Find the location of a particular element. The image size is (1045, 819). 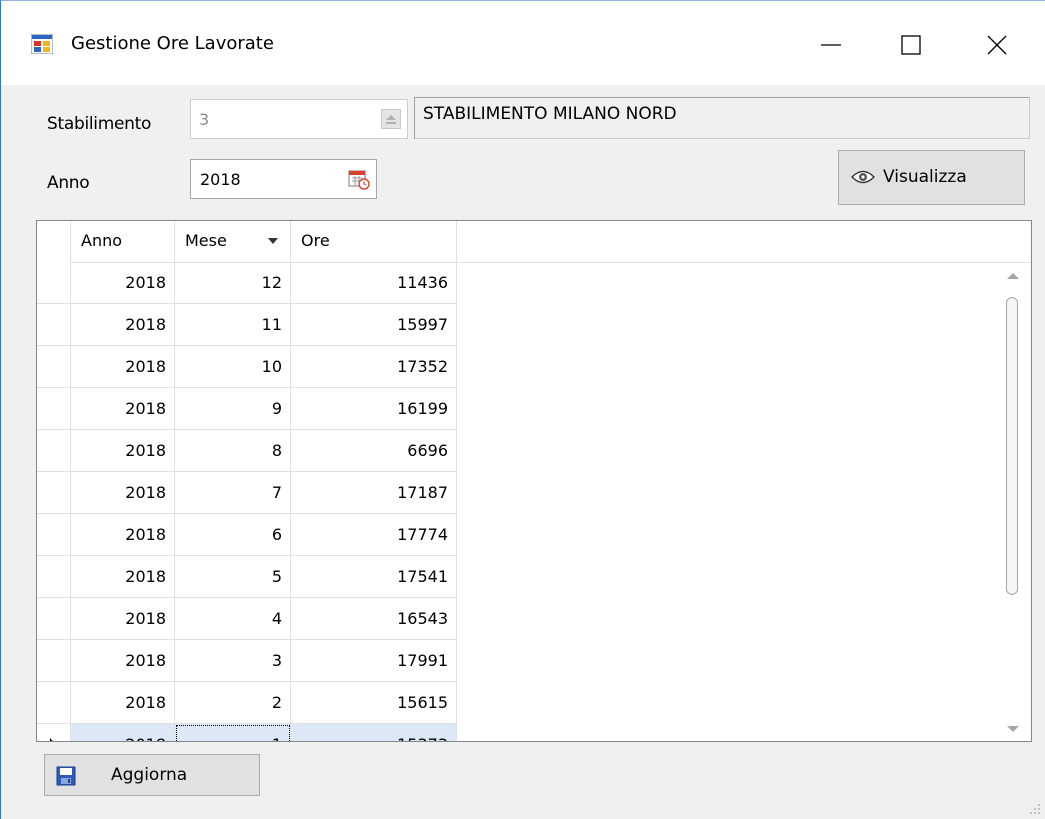

table-row: 2018 3 17991 is located at coordinates (247, 661).